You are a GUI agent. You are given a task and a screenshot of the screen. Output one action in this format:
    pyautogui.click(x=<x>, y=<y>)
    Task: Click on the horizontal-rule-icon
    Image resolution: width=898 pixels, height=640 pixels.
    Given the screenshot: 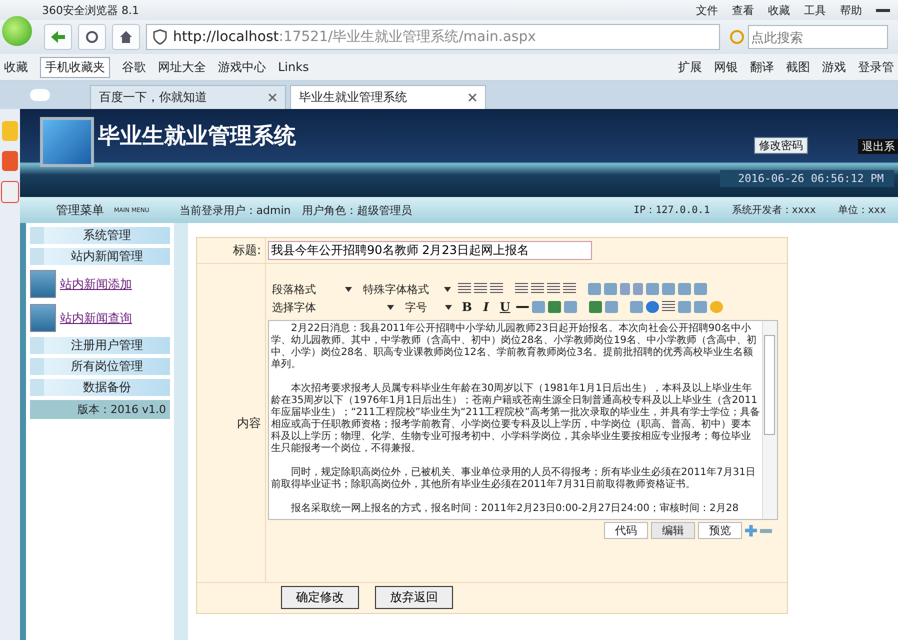 What is the action you would take?
    pyautogui.click(x=522, y=307)
    